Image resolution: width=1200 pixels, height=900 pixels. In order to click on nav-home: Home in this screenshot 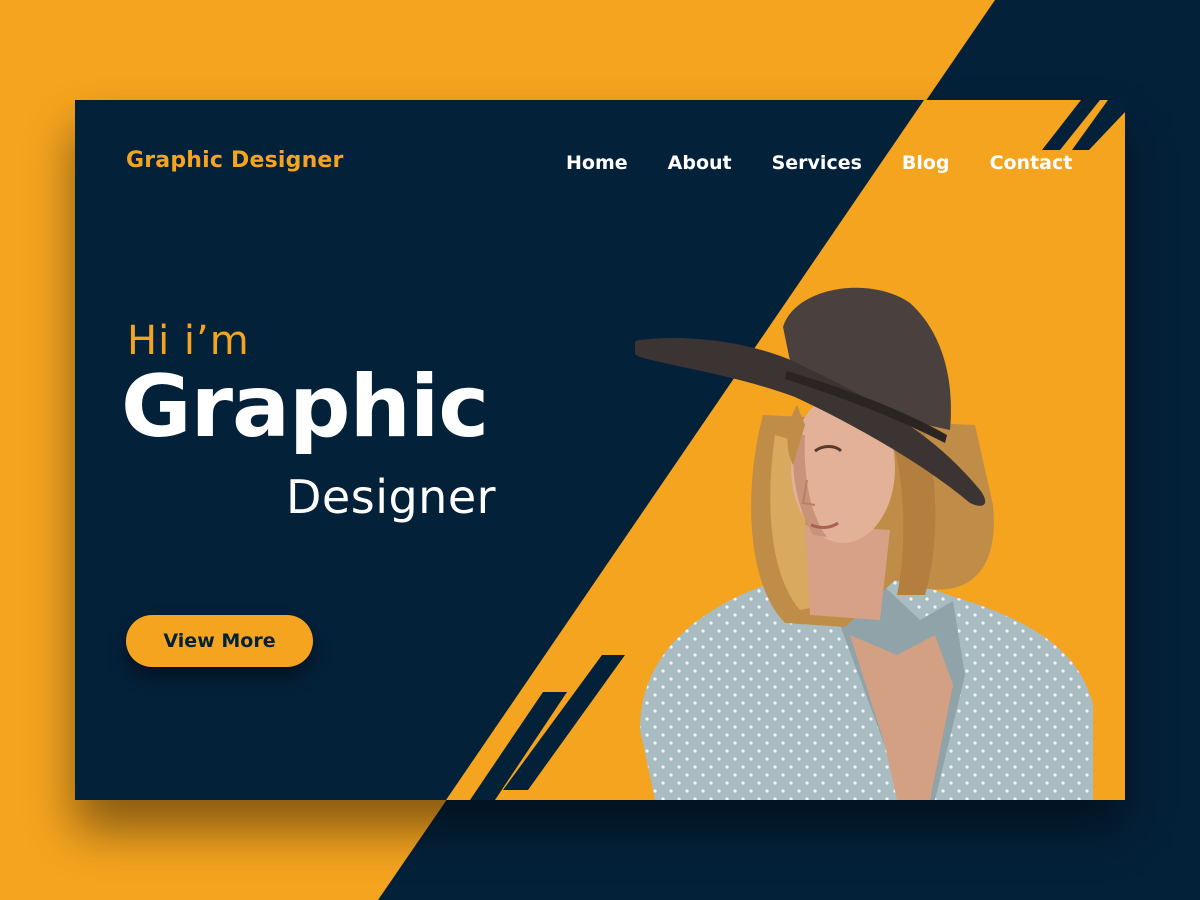, I will do `click(597, 163)`.